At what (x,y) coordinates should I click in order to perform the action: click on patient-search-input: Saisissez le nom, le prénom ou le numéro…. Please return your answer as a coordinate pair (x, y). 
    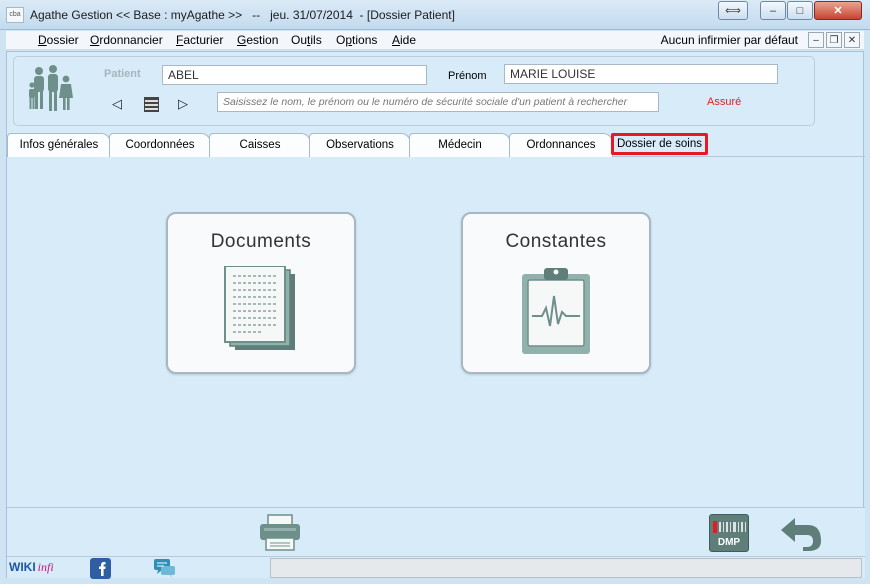
    Looking at the image, I should click on (438, 102).